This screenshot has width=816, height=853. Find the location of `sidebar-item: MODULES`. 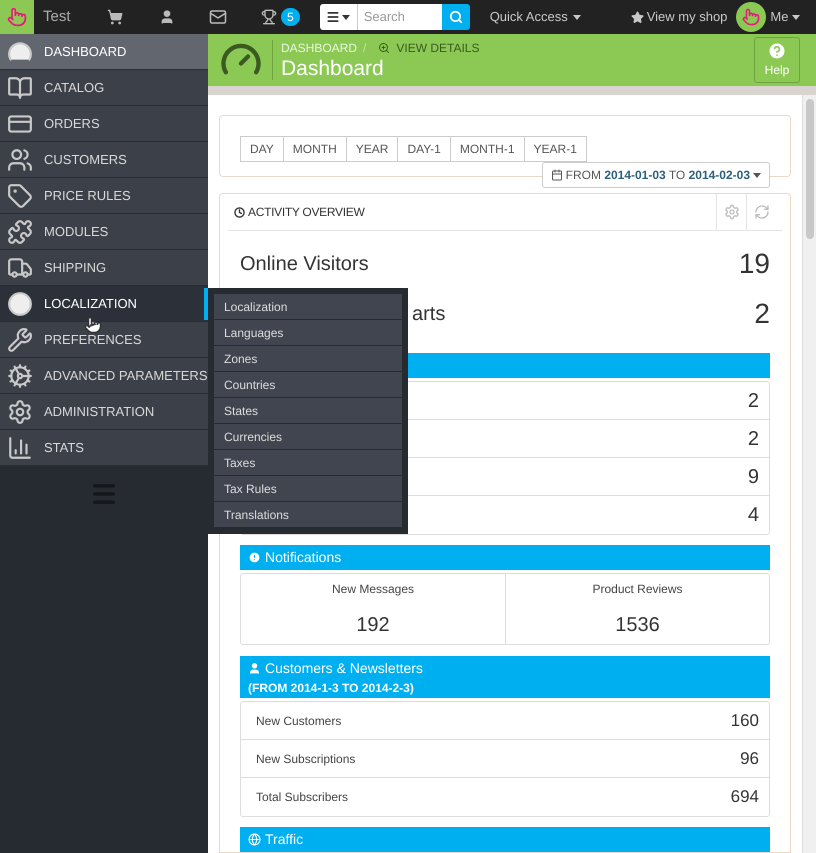

sidebar-item: MODULES is located at coordinates (104, 232).